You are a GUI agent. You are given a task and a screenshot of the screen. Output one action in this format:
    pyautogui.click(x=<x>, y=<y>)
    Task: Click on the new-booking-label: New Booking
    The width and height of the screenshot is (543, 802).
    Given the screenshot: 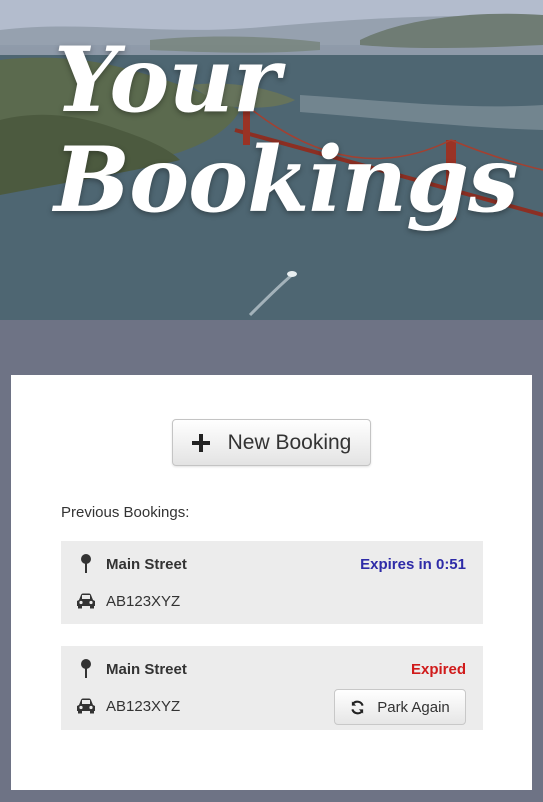 What is the action you would take?
    pyautogui.click(x=289, y=442)
    